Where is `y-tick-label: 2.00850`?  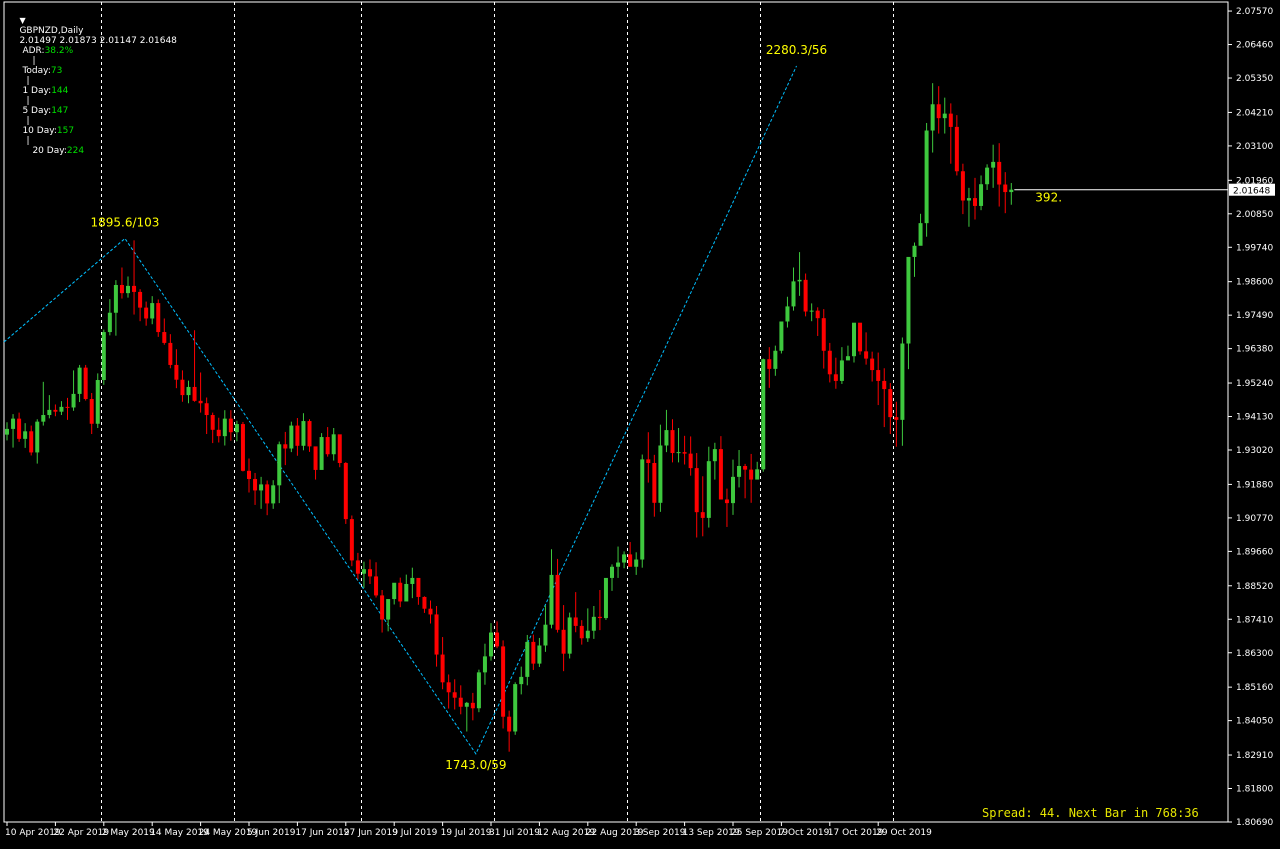 y-tick-label: 2.00850 is located at coordinates (1254, 215).